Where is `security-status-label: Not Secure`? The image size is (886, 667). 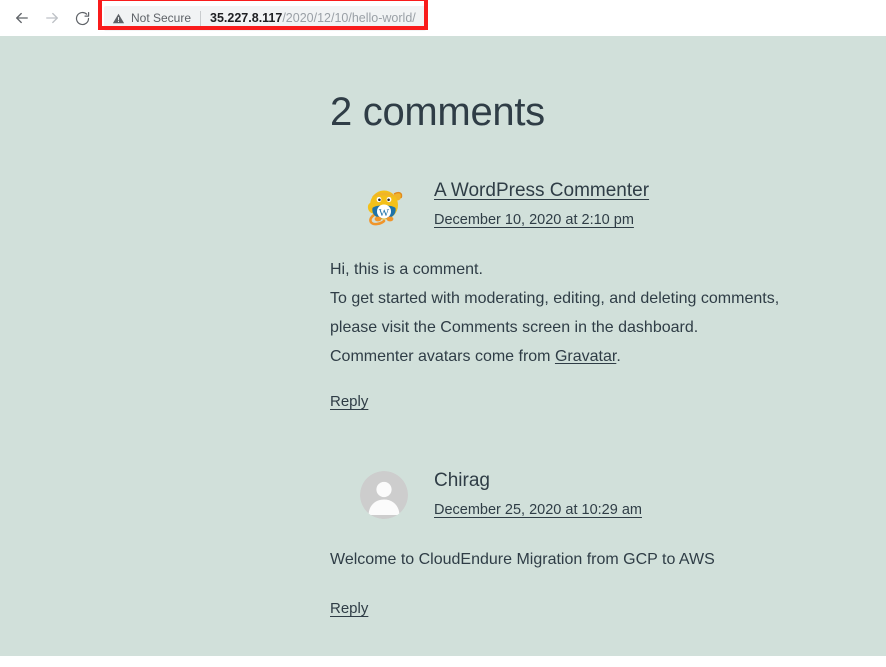
security-status-label: Not Secure is located at coordinates (161, 18).